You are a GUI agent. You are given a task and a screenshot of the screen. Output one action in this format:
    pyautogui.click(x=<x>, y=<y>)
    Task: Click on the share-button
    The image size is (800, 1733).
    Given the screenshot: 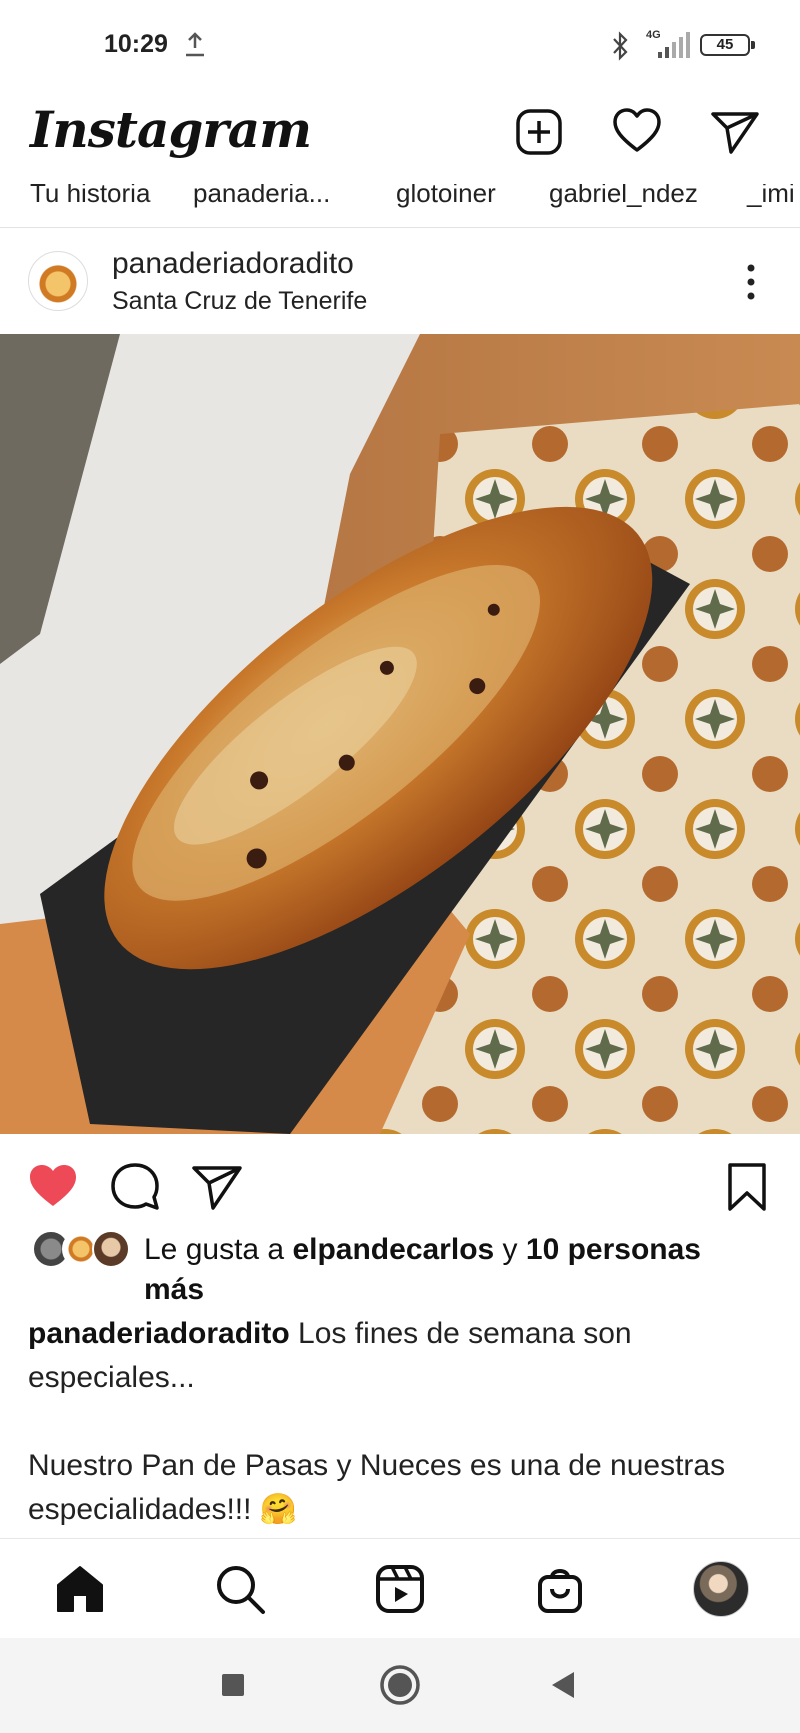 What is the action you would take?
    pyautogui.click(x=217, y=1187)
    